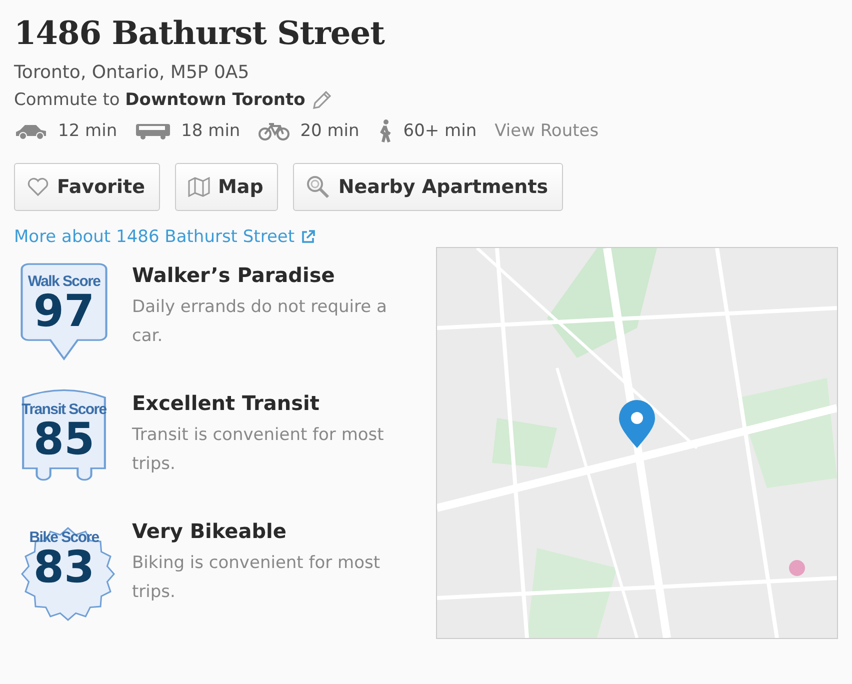  What do you see at coordinates (64, 312) in the screenshot?
I see `score-value: 97` at bounding box center [64, 312].